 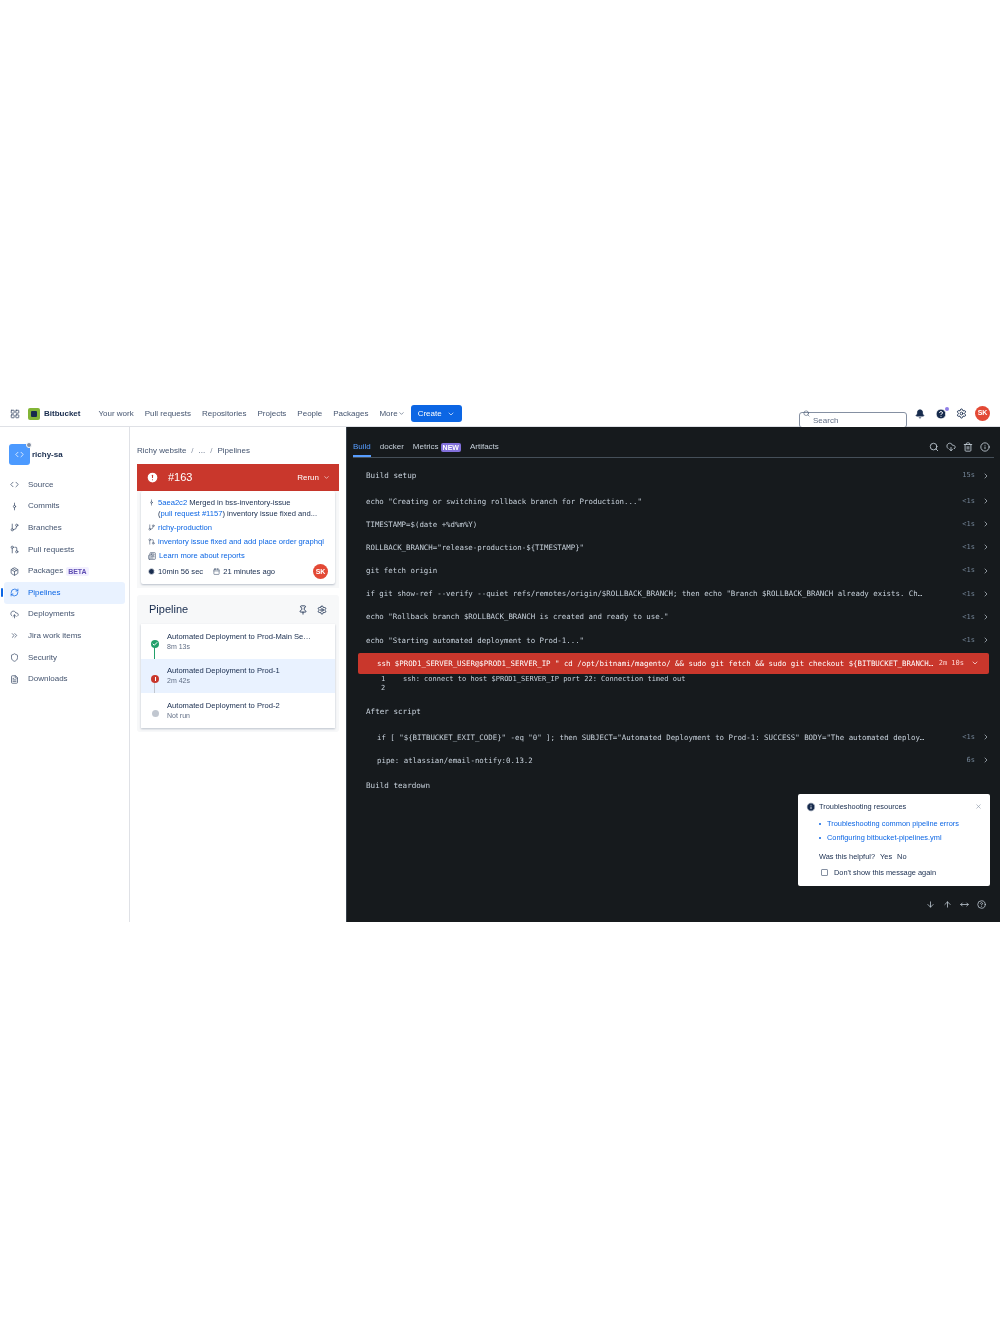 I want to click on arrow-up-icon, so click(x=947, y=904).